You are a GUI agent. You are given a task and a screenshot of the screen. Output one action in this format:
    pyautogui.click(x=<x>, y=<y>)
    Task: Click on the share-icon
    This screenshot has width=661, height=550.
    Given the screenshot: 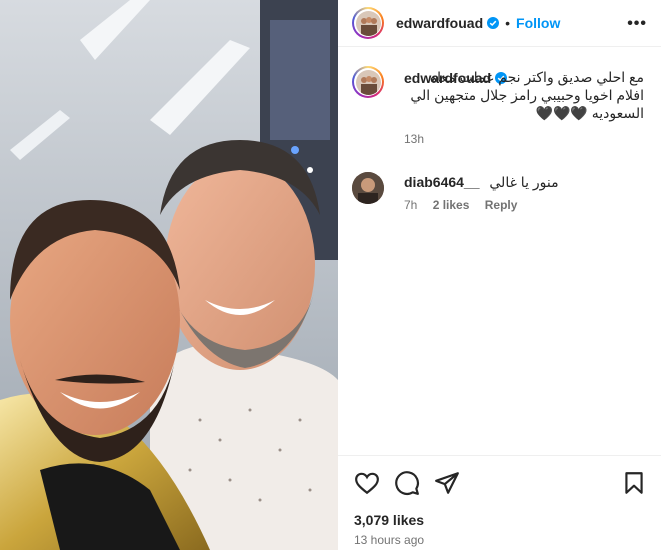 What is the action you would take?
    pyautogui.click(x=447, y=483)
    